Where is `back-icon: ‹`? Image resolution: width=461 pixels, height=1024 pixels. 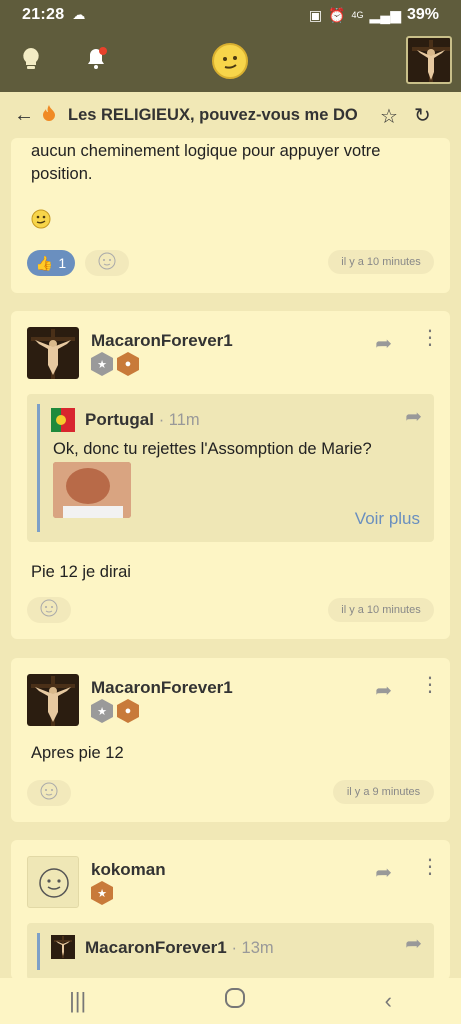 back-icon: ‹ is located at coordinates (388, 1001).